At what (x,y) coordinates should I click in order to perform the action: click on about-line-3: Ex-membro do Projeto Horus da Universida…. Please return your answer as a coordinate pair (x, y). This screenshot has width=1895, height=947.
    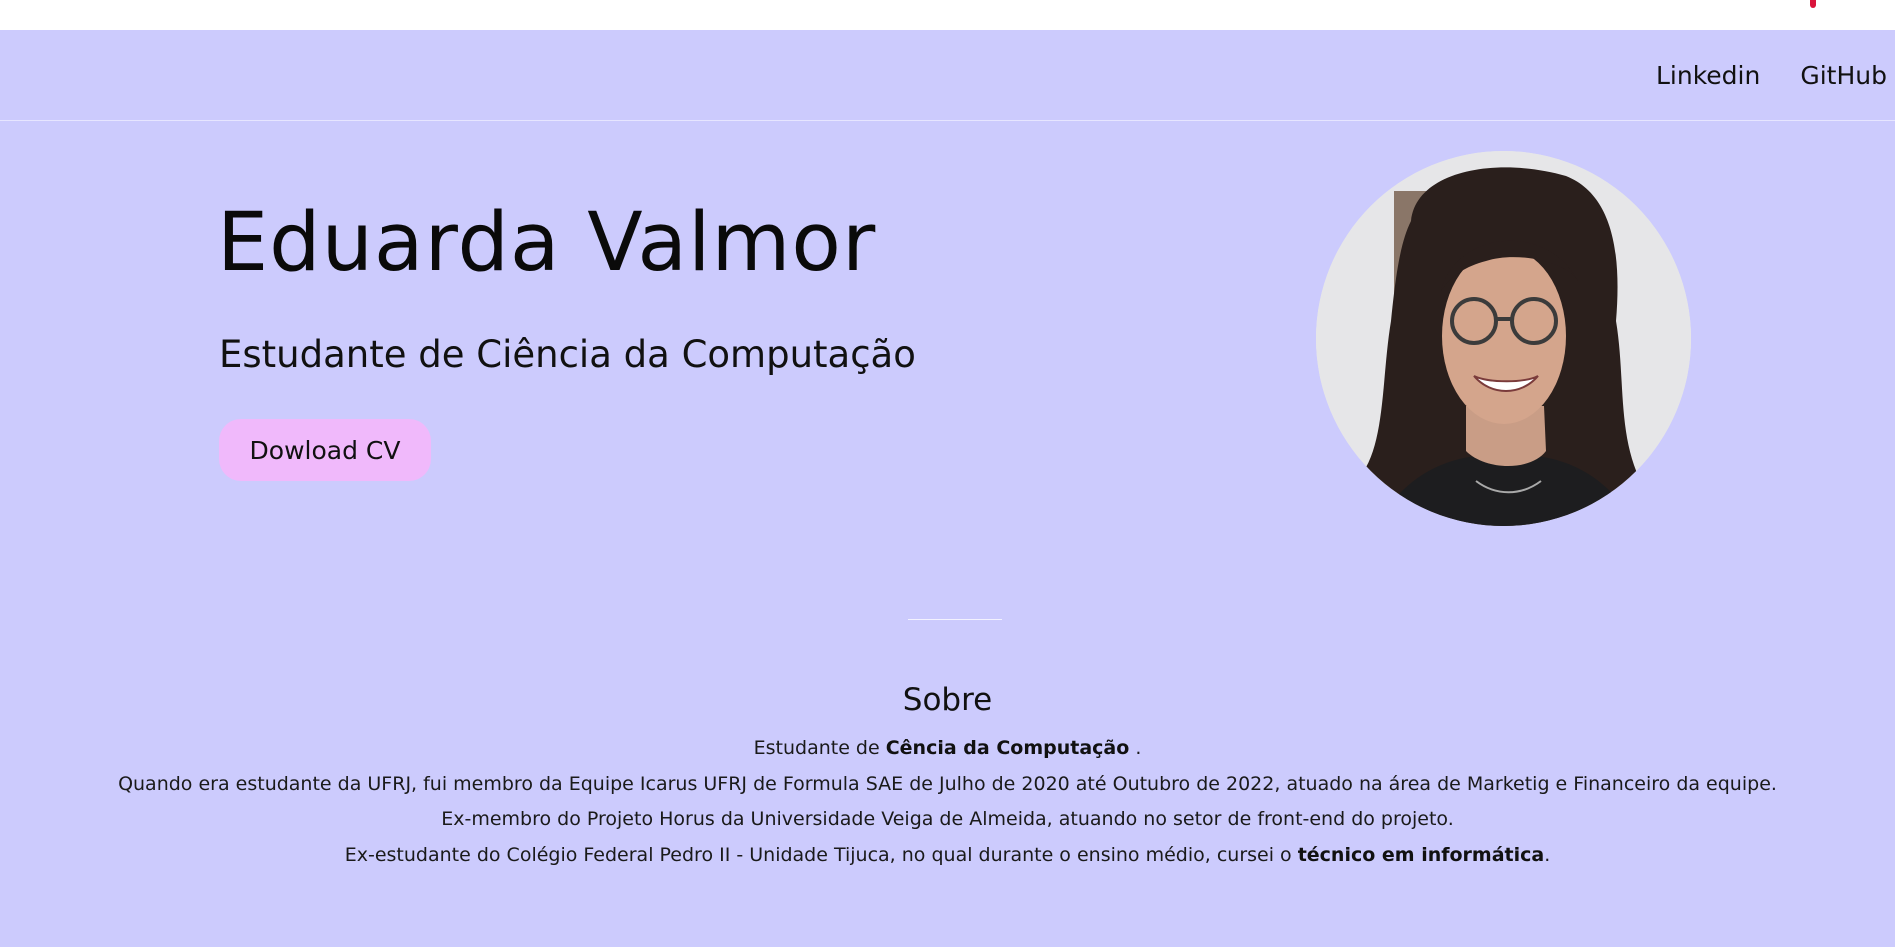
    Looking at the image, I should click on (947, 819).